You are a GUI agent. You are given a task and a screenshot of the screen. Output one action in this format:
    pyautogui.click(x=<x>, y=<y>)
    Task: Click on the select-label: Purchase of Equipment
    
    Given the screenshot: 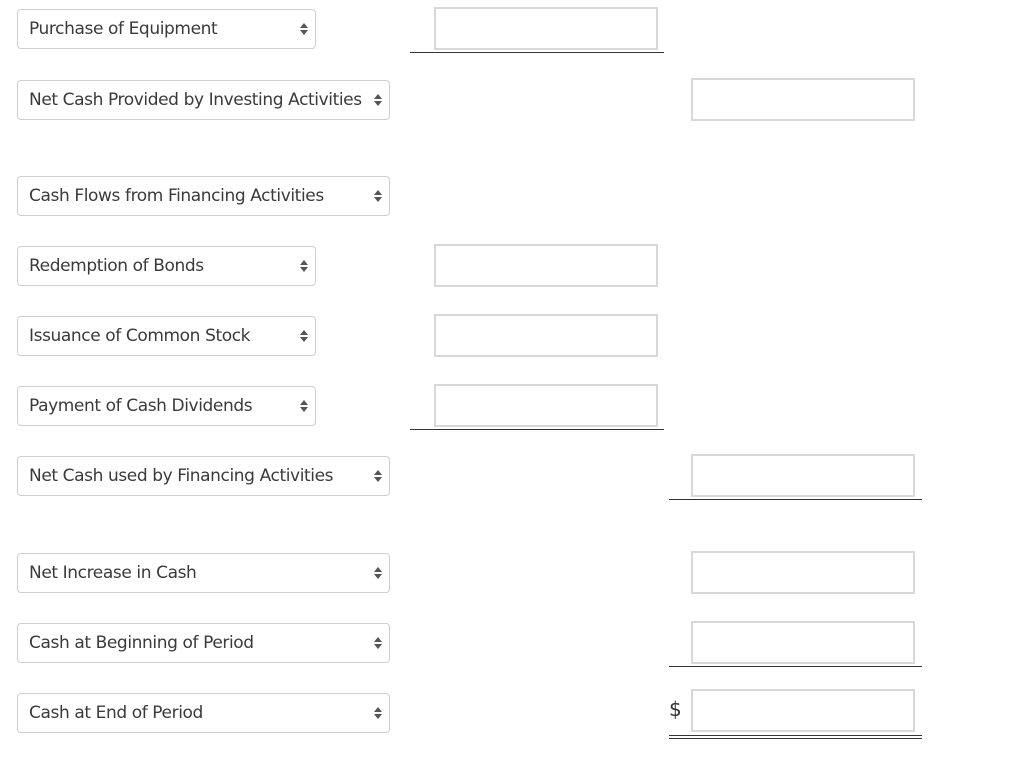 What is the action you would take?
    pyautogui.click(x=123, y=29)
    